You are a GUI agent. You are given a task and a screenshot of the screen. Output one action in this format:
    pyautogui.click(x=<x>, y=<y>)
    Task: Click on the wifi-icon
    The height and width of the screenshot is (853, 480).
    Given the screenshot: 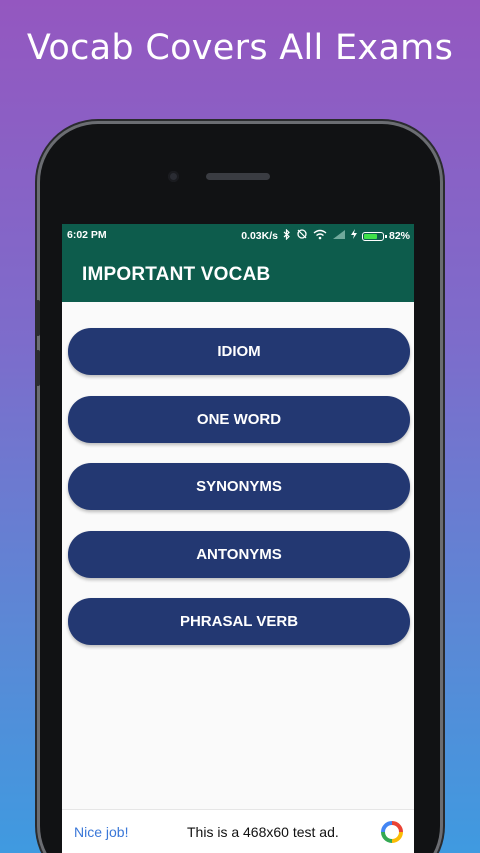 What is the action you would take?
    pyautogui.click(x=320, y=236)
    